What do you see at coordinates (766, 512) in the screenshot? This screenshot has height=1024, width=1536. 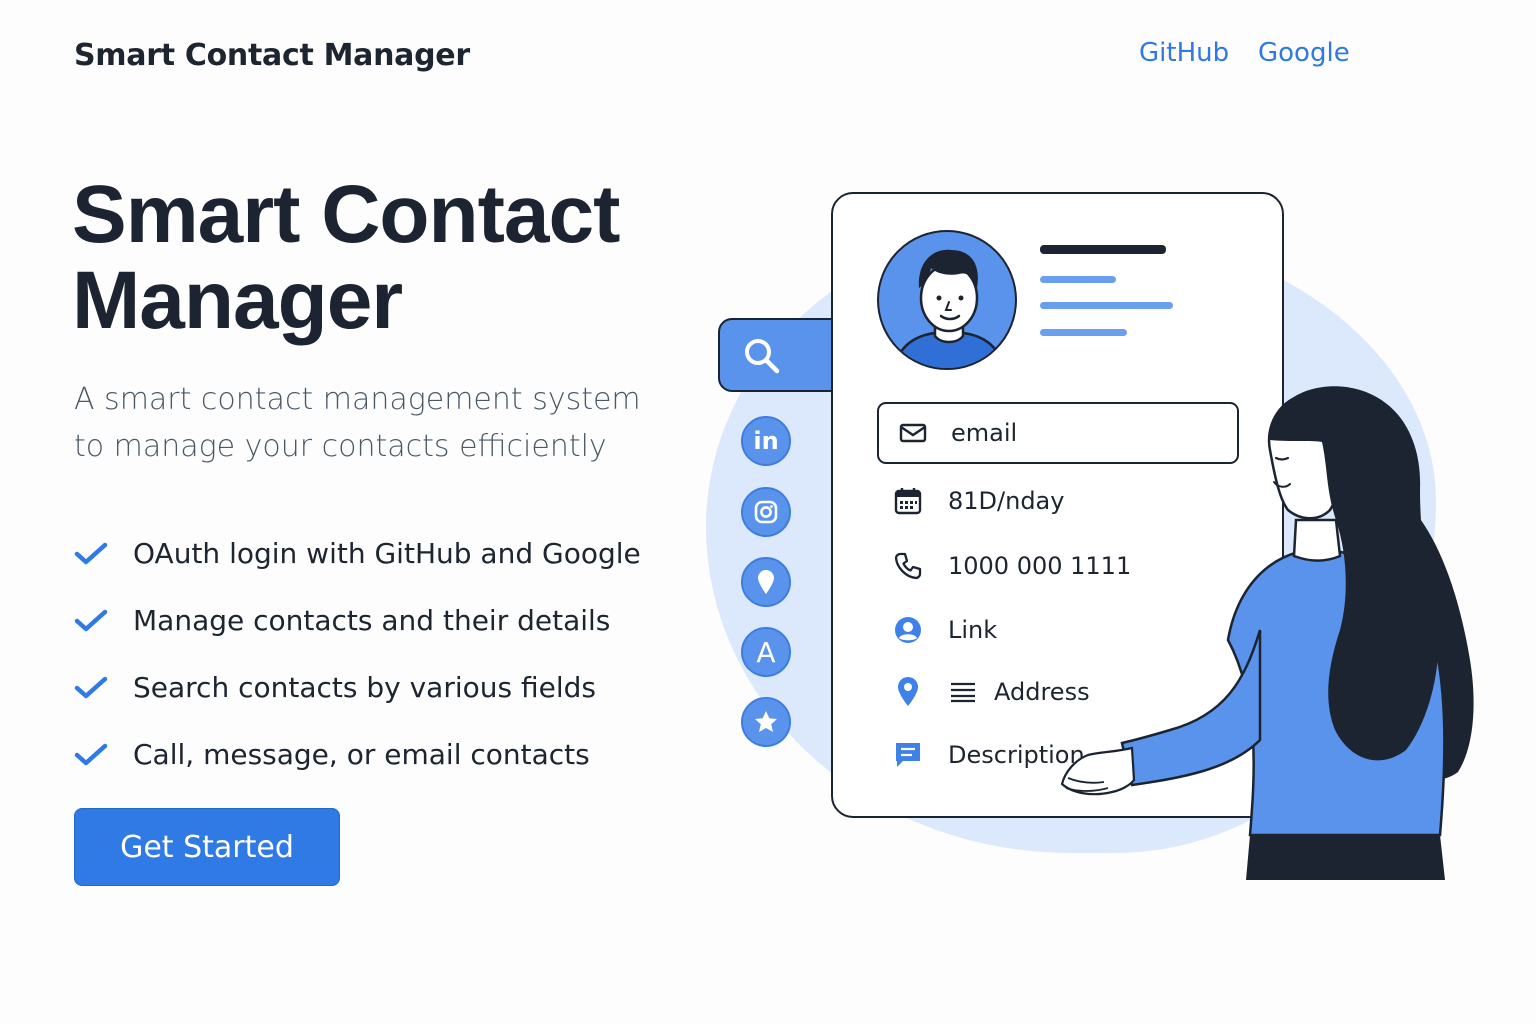 I see `instagram-icon` at bounding box center [766, 512].